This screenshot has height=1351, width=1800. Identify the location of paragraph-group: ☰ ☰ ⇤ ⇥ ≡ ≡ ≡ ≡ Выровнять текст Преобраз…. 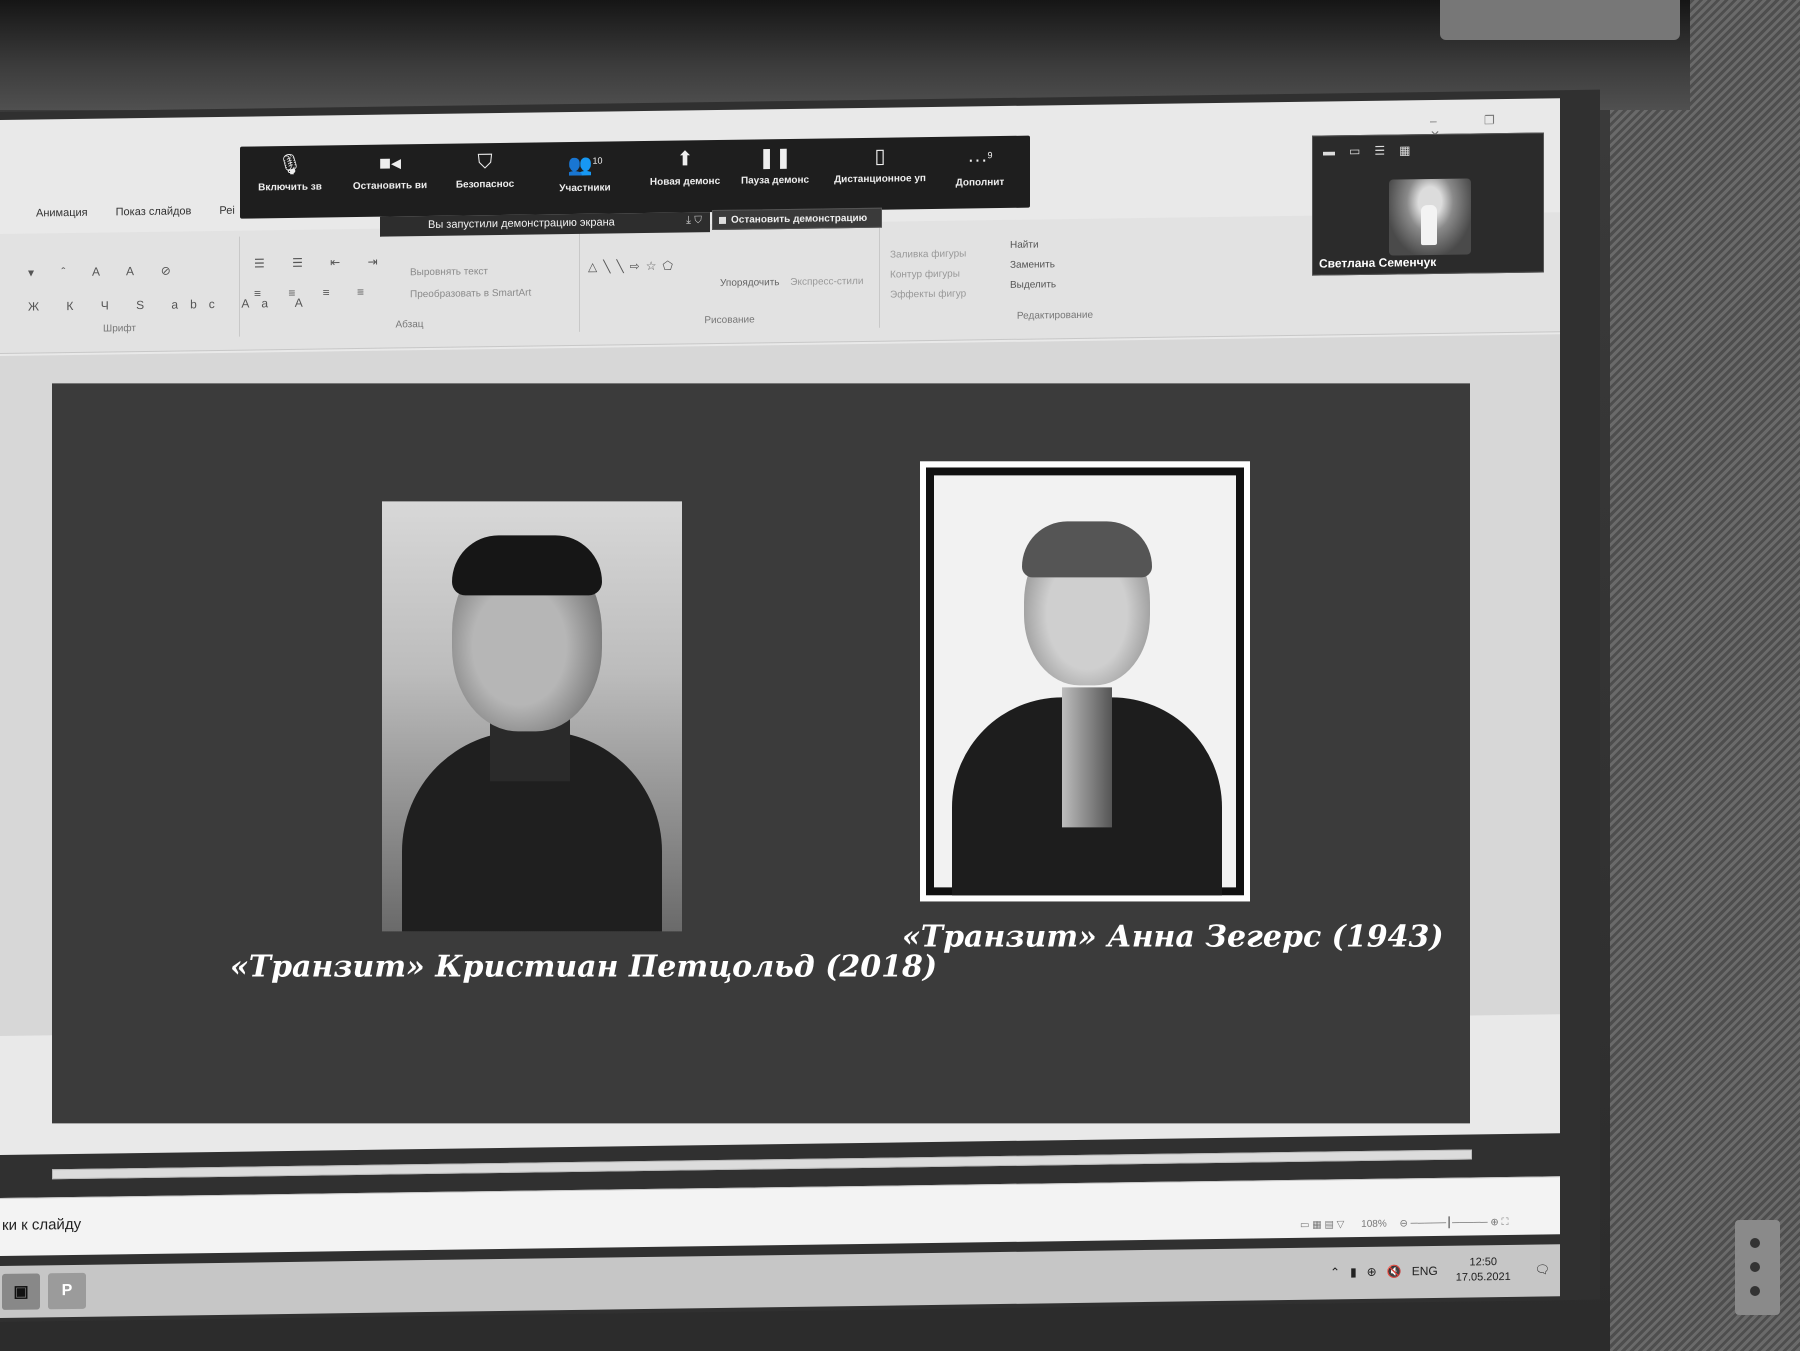
(410, 284).